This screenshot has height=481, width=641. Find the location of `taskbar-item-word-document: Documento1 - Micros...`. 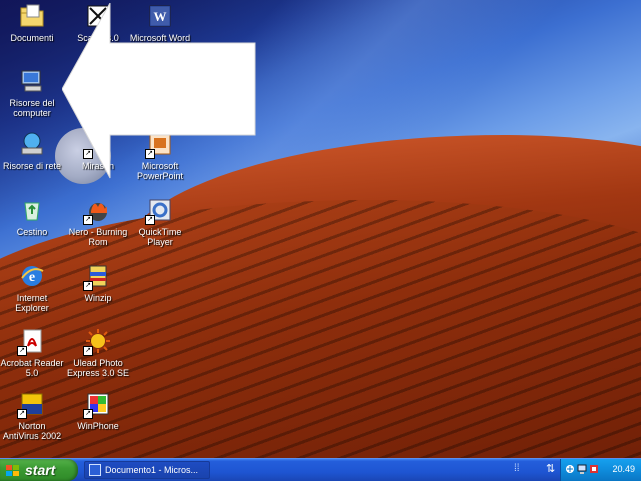

taskbar-item-word-document: Documento1 - Micros... is located at coordinates (147, 470).